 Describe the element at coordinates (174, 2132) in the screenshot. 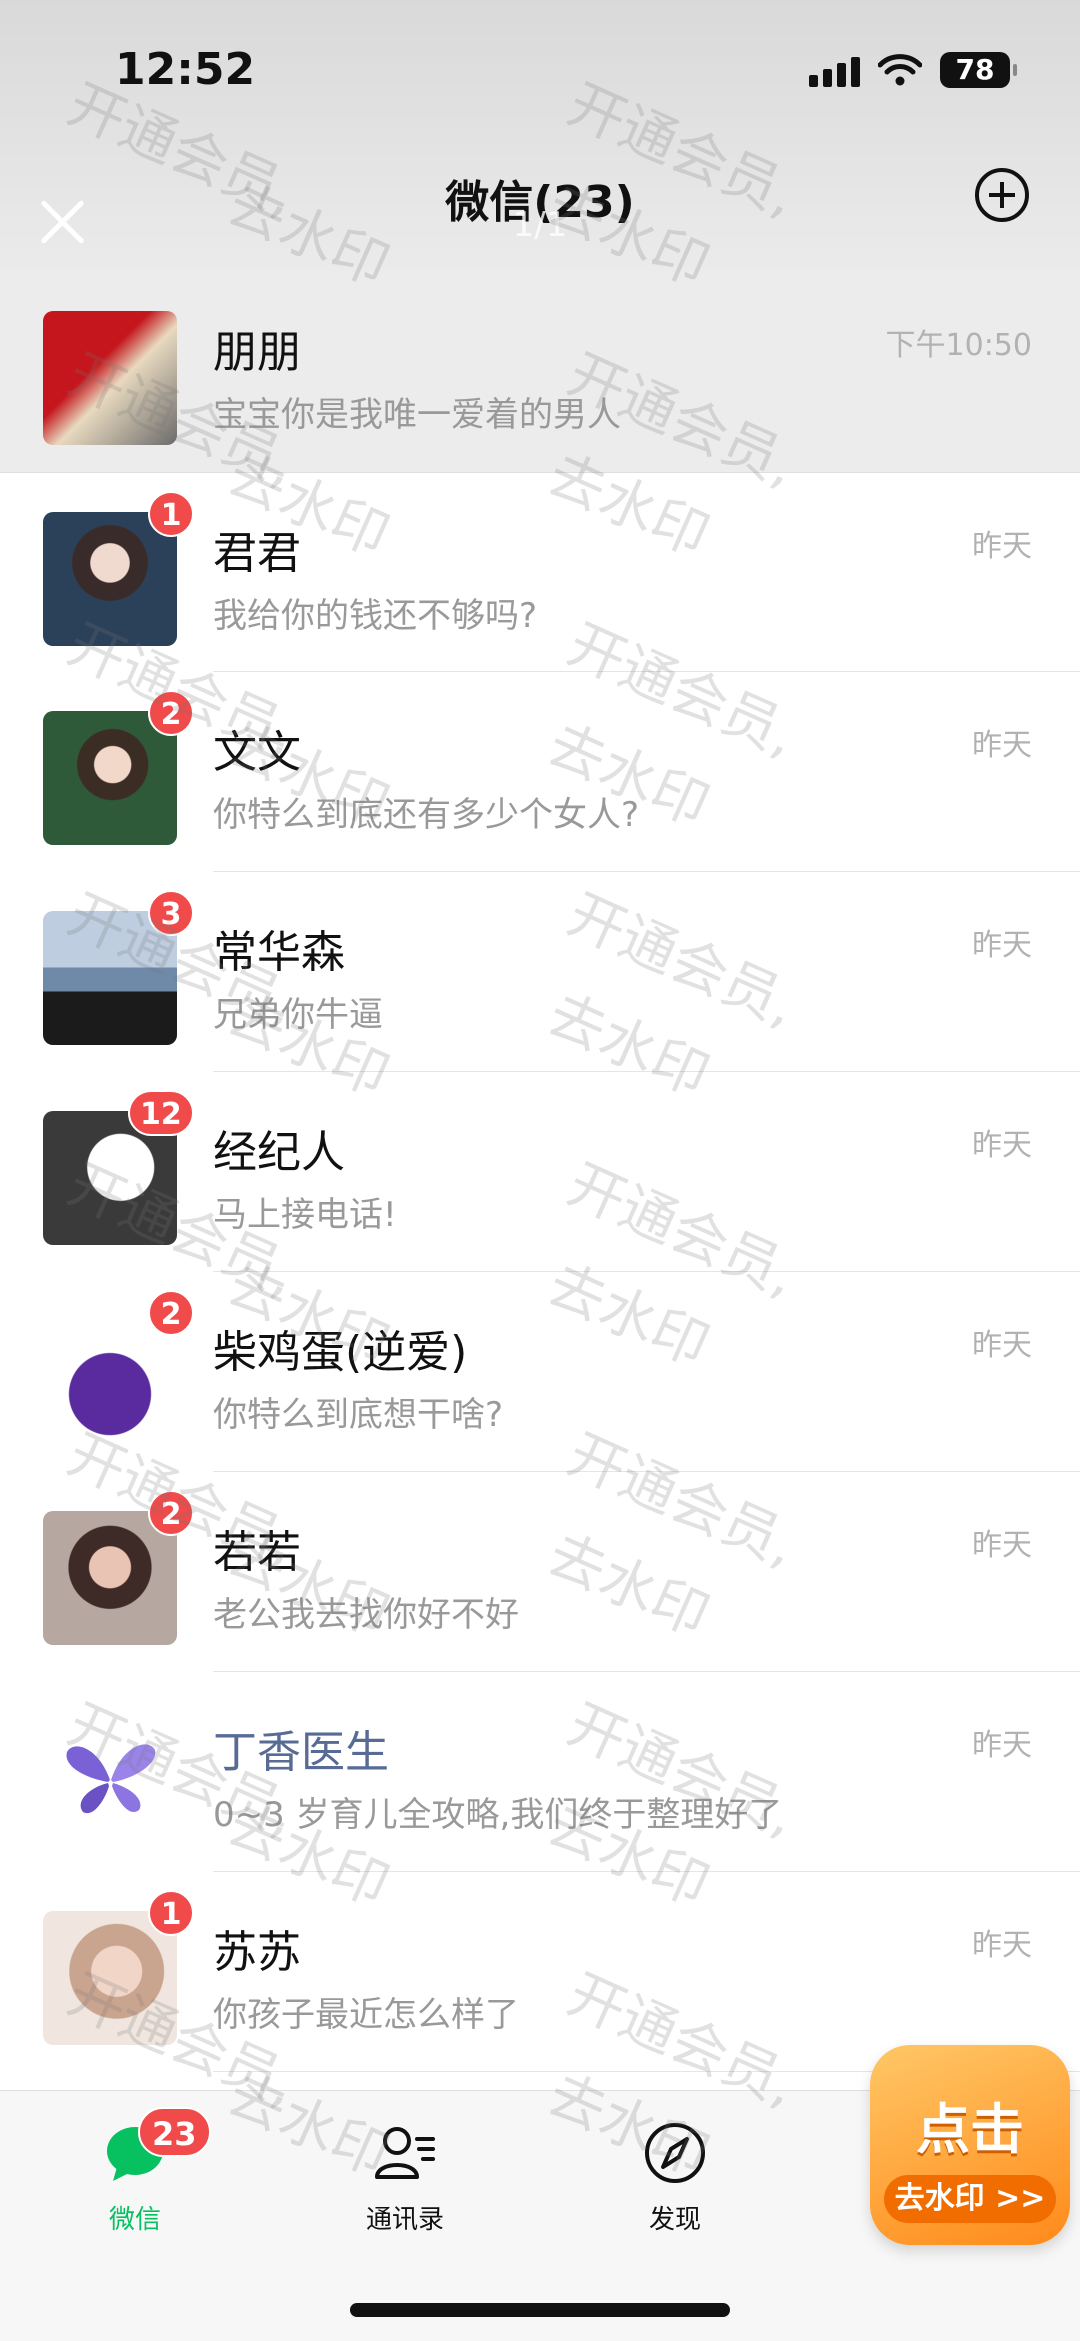

I see `tab-badge: 23` at that location.